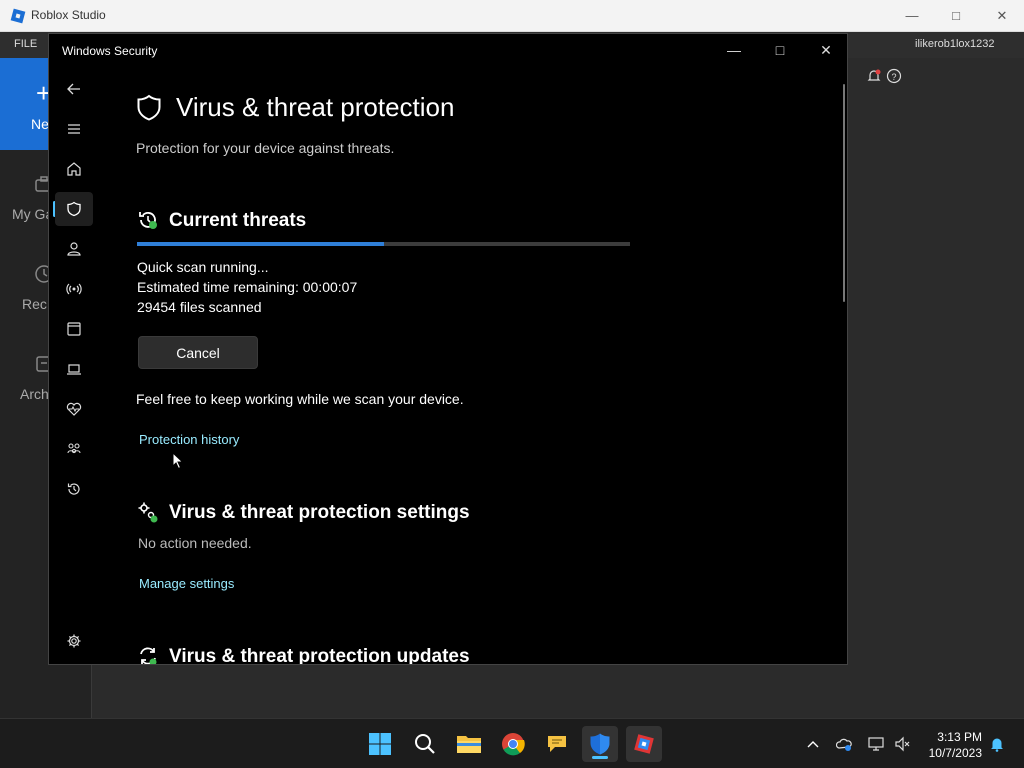 The width and height of the screenshot is (1024, 768). I want to click on manage-settings-link: Manage settings, so click(186, 583).